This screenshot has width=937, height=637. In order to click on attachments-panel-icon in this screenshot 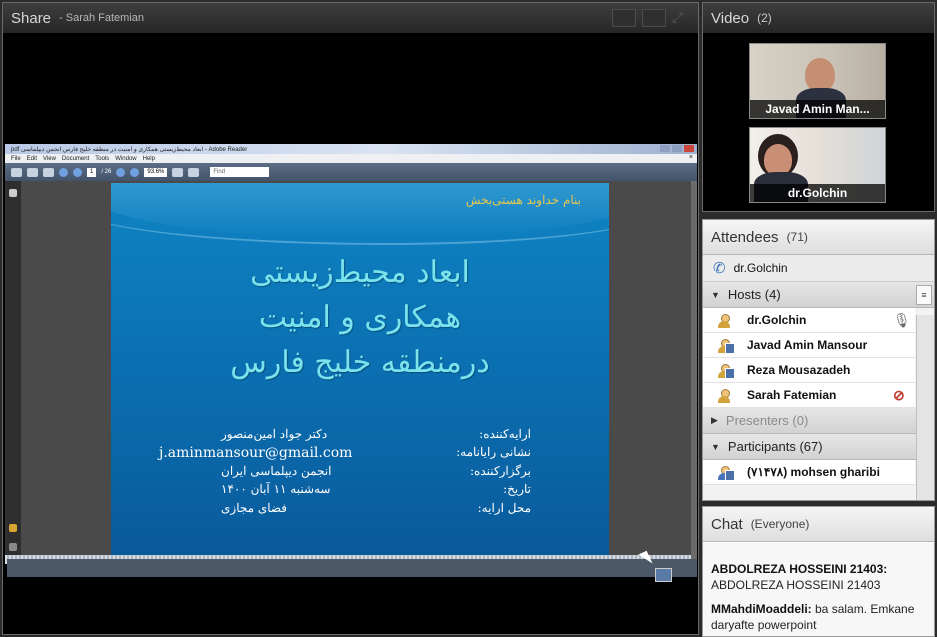, I will do `click(13, 547)`.